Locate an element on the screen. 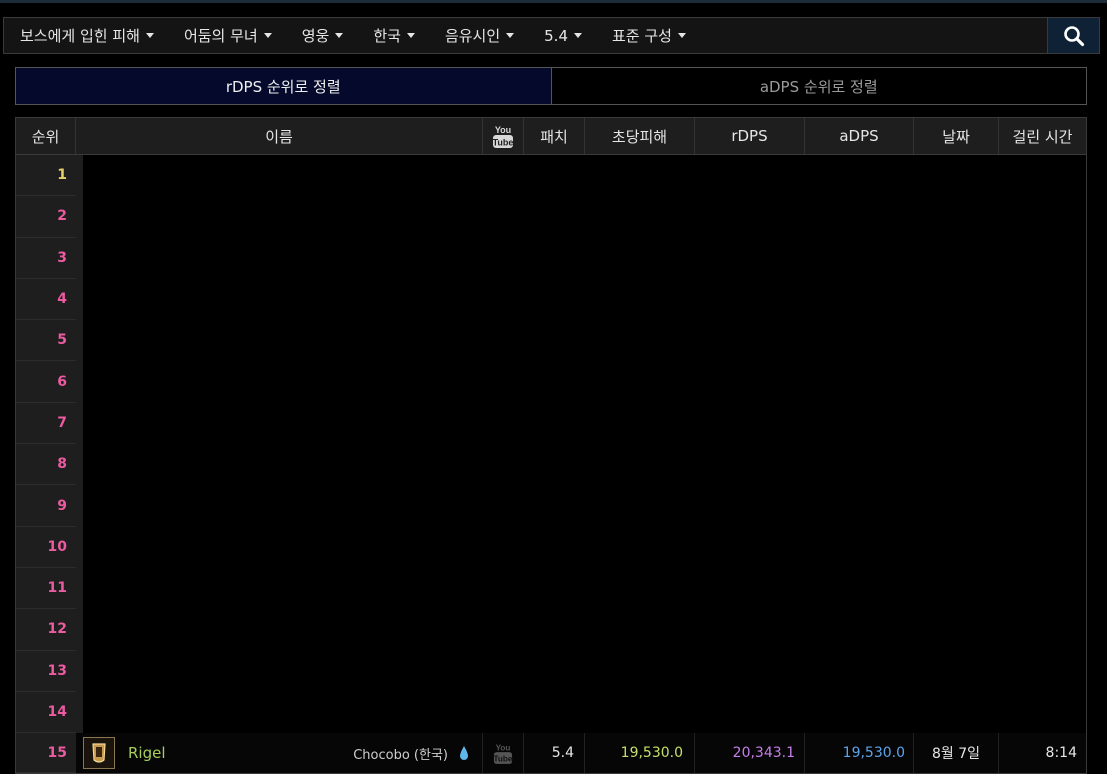 This screenshot has width=1107, height=774. filter-composition-dropdown: 표준 구성 is located at coordinates (649, 35).